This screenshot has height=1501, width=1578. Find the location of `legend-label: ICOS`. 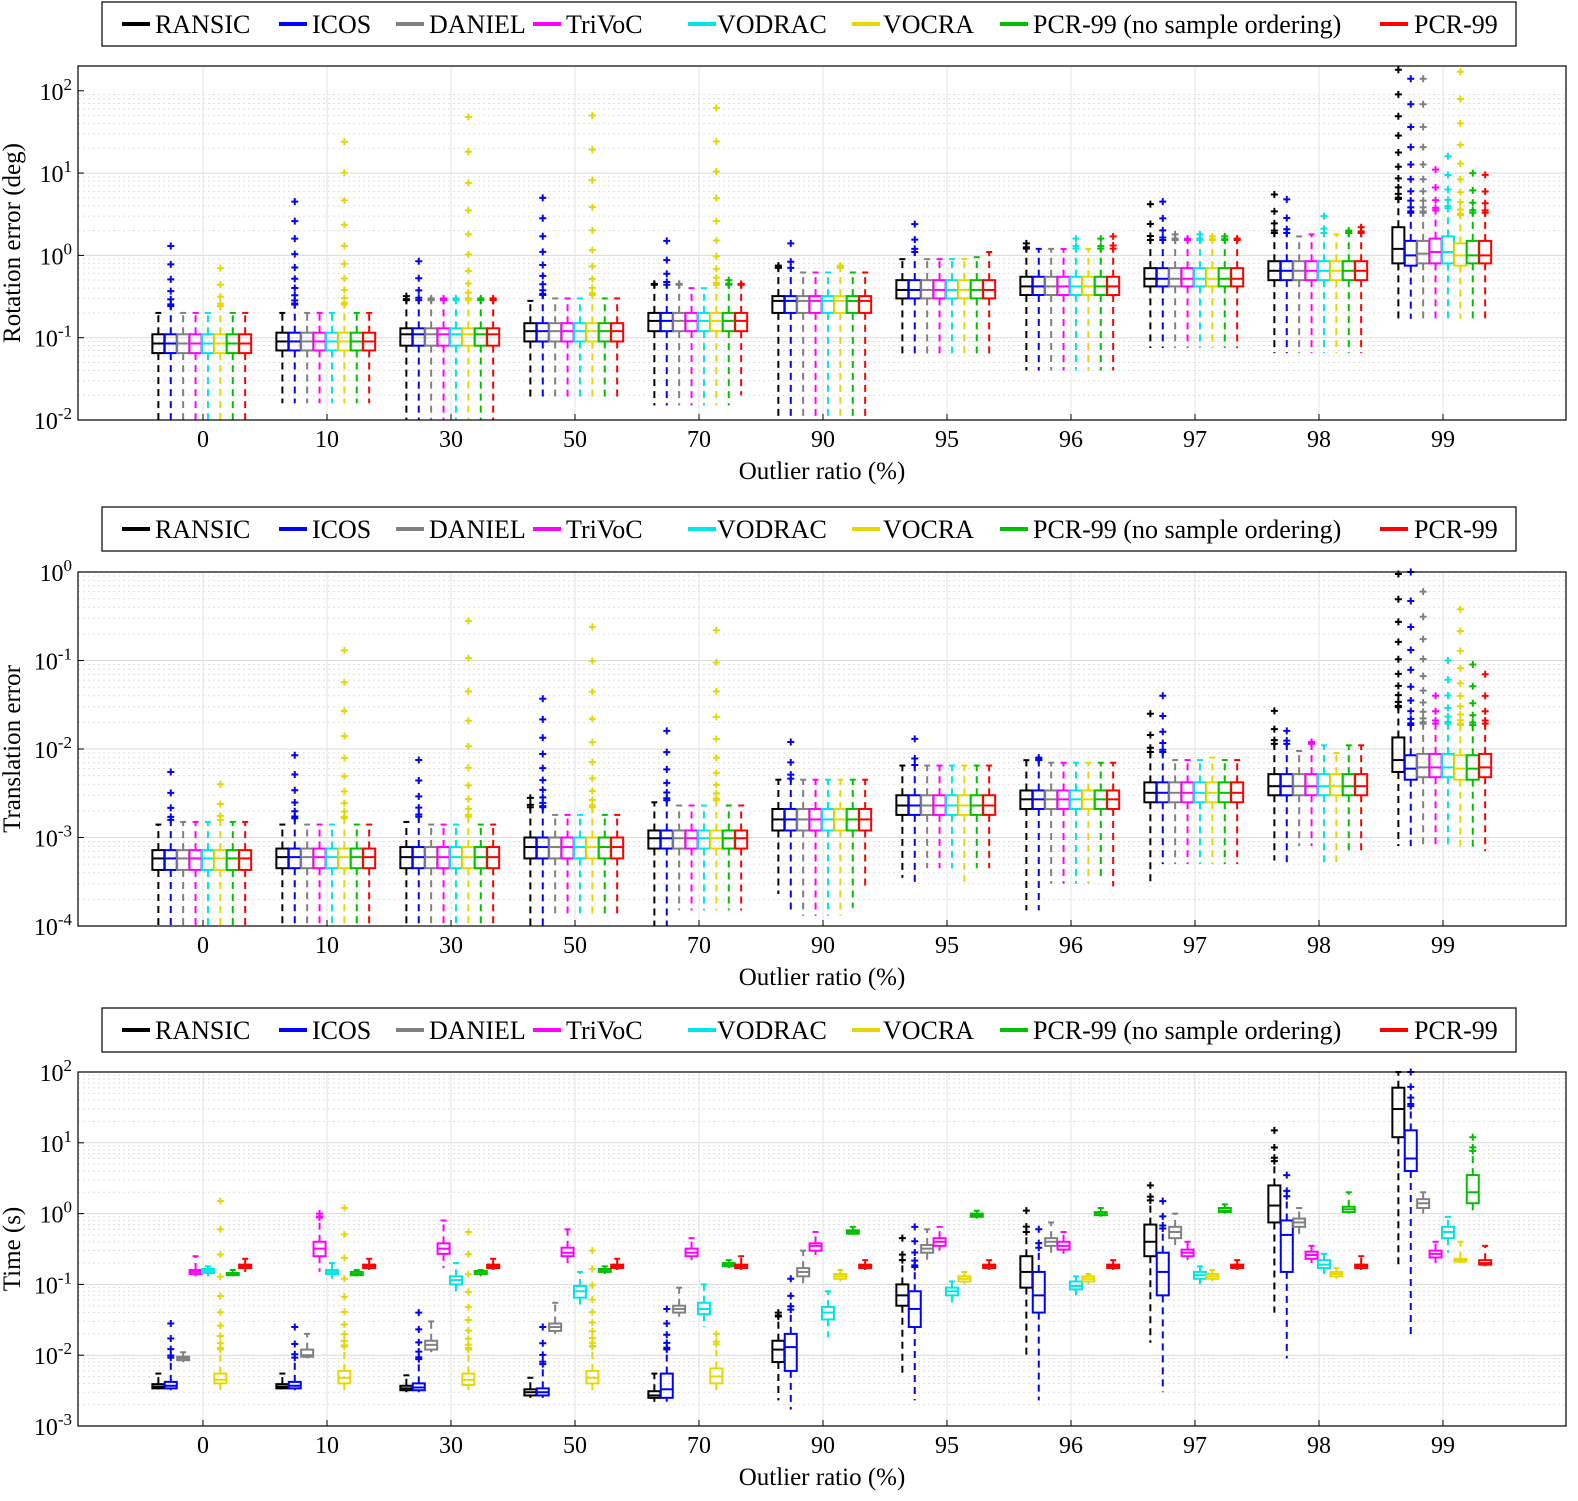

legend-label: ICOS is located at coordinates (341, 24).